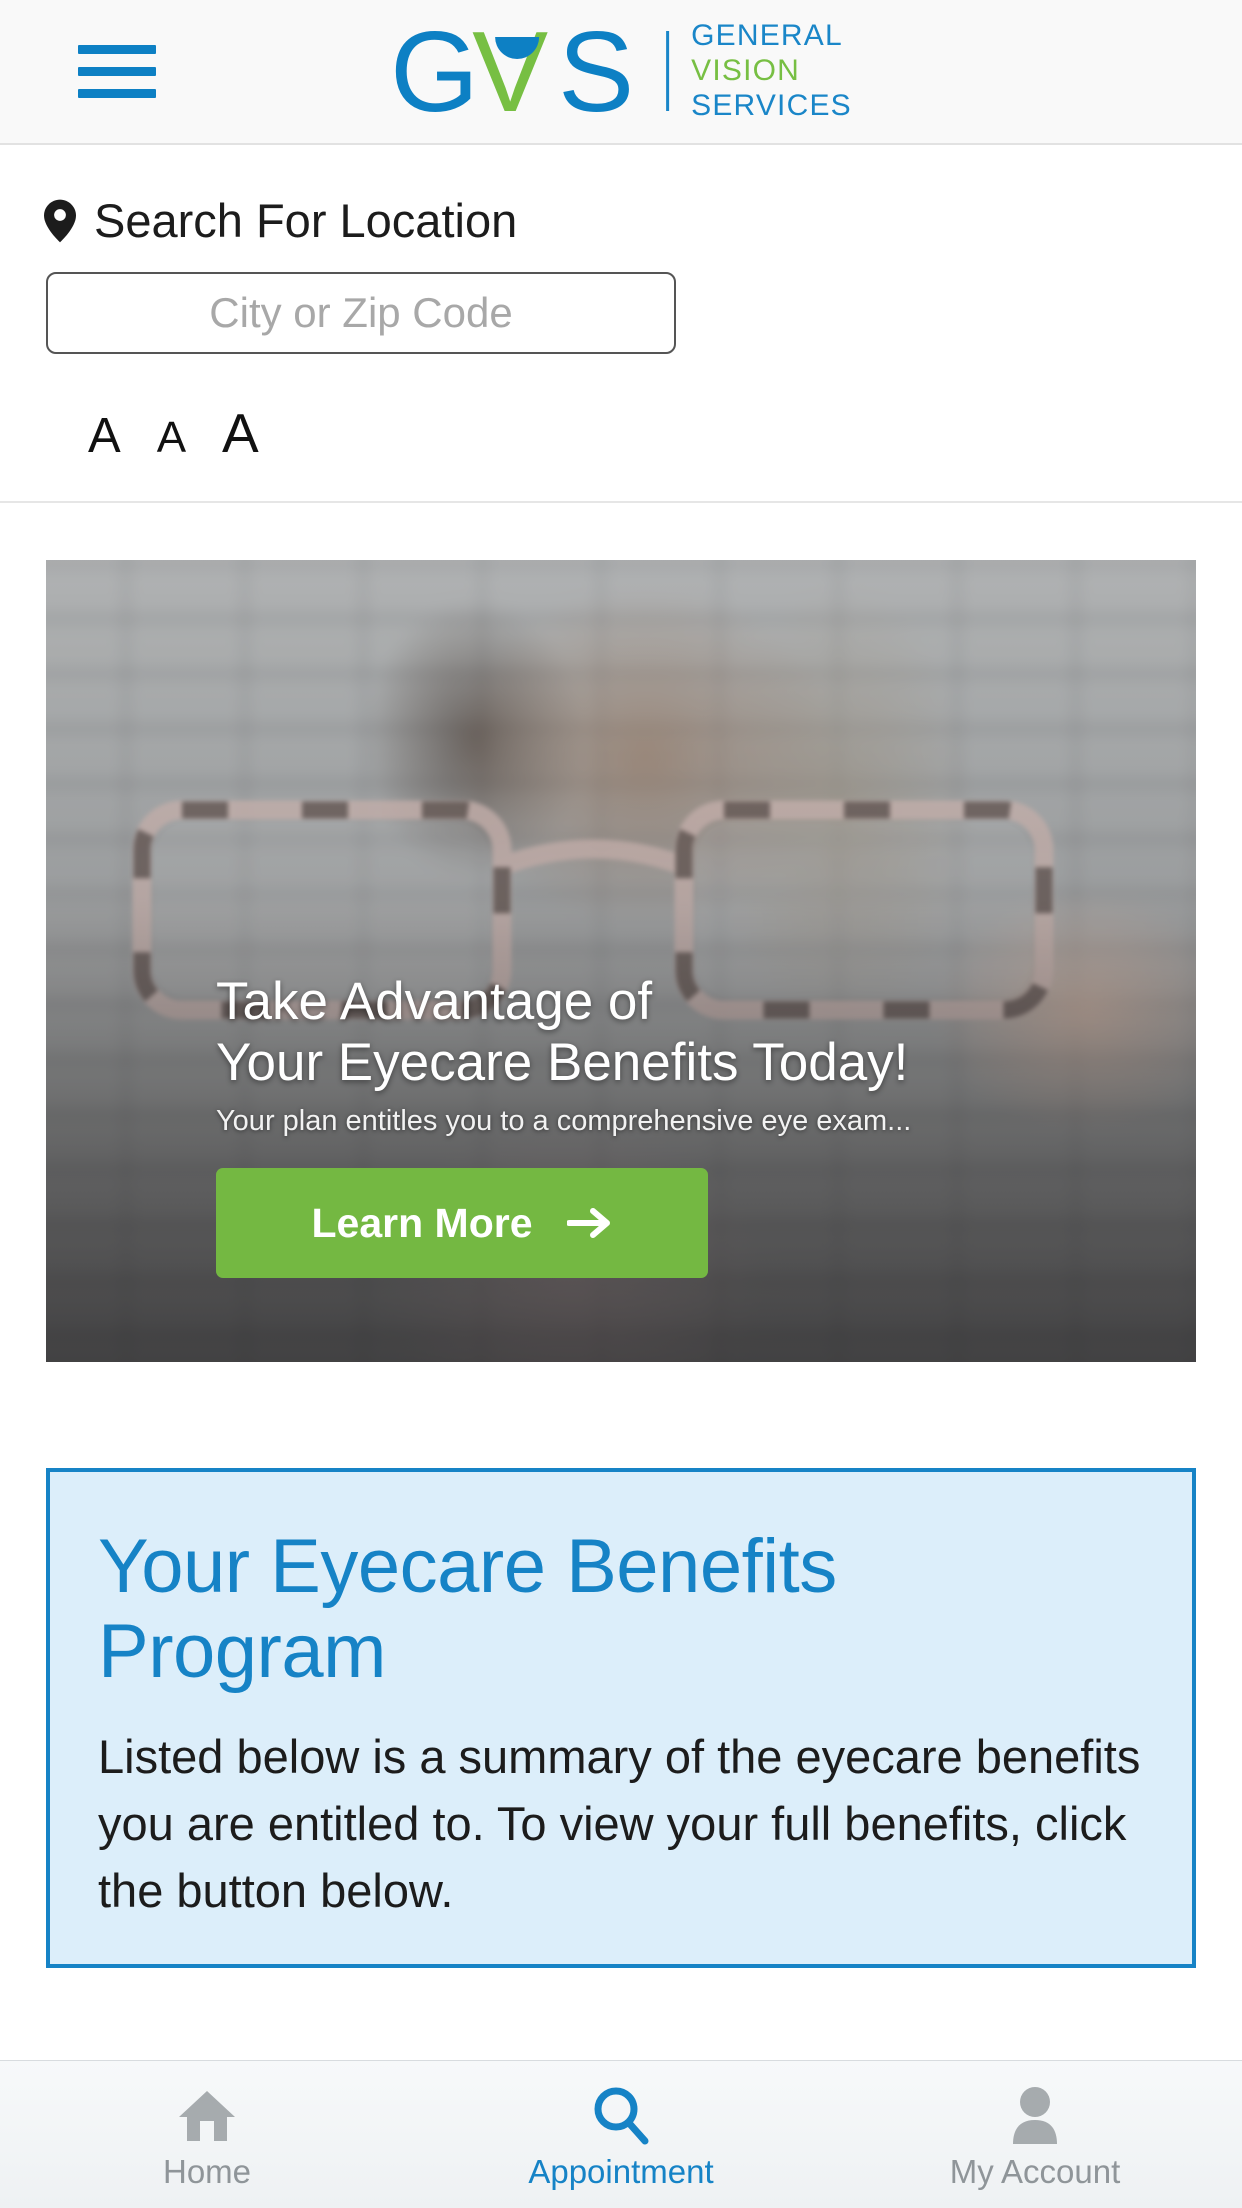 This screenshot has width=1242, height=2208. I want to click on logo-word-services: SERVICES, so click(771, 105).